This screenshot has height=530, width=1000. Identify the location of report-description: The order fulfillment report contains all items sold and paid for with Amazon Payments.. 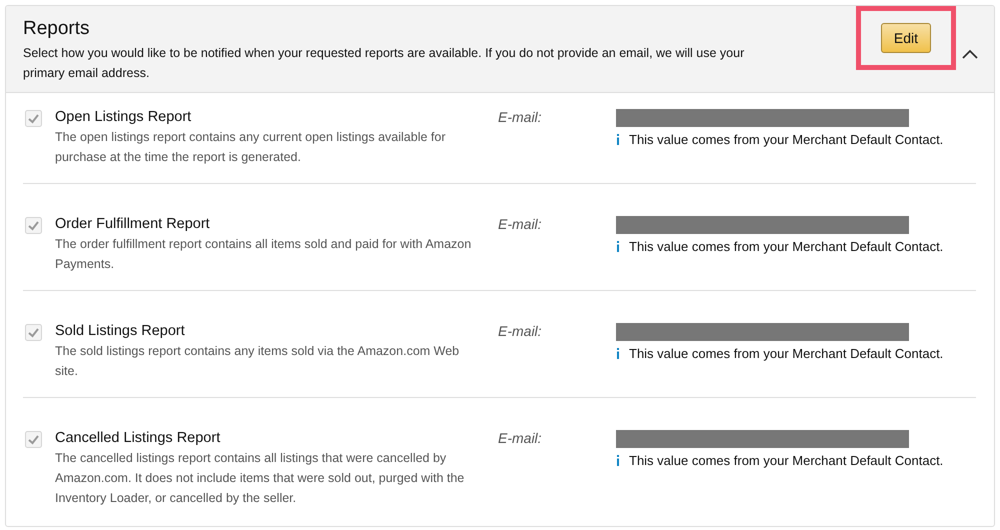
(263, 254).